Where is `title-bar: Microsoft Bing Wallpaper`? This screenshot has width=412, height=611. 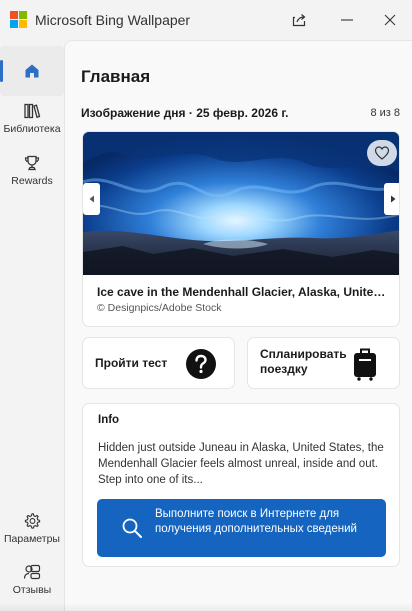
title-bar: Microsoft Bing Wallpaper is located at coordinates (206, 20).